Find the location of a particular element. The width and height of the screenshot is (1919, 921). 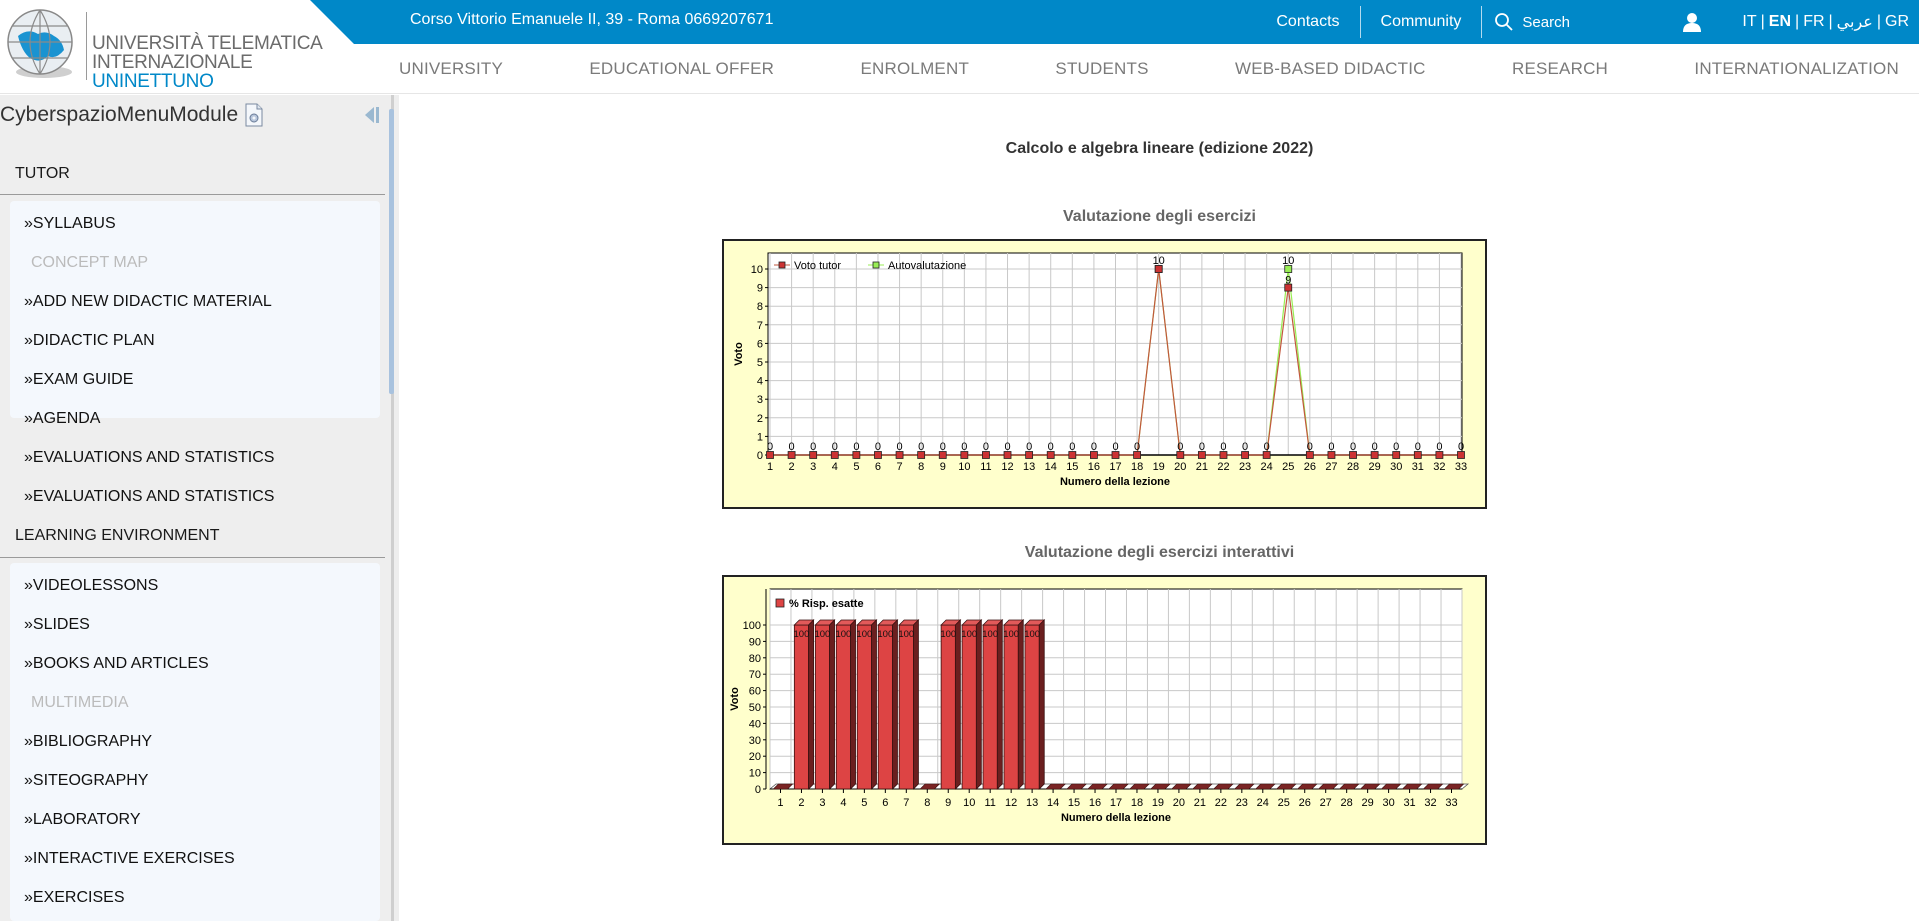

chart-title-interactive-exercises: Valutazione degli esercizi interattivi is located at coordinates (1159, 552).